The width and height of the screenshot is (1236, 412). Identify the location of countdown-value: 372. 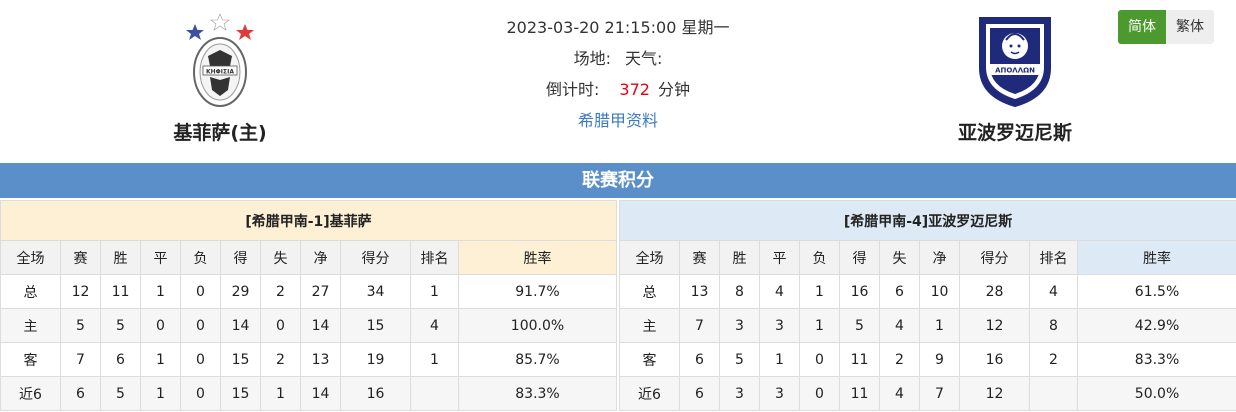
(634, 89).